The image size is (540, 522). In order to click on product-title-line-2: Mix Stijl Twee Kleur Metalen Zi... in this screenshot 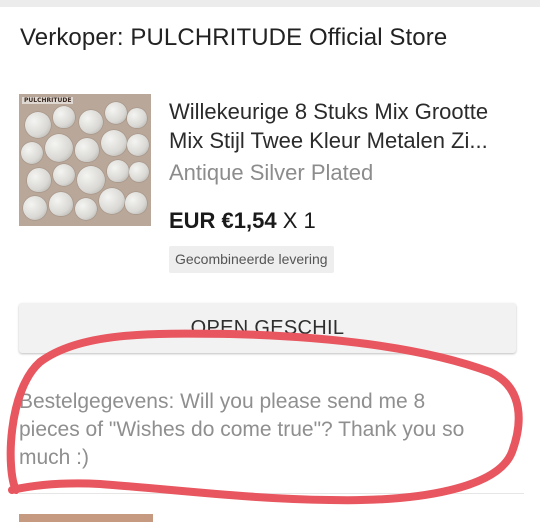, I will do `click(328, 140)`.